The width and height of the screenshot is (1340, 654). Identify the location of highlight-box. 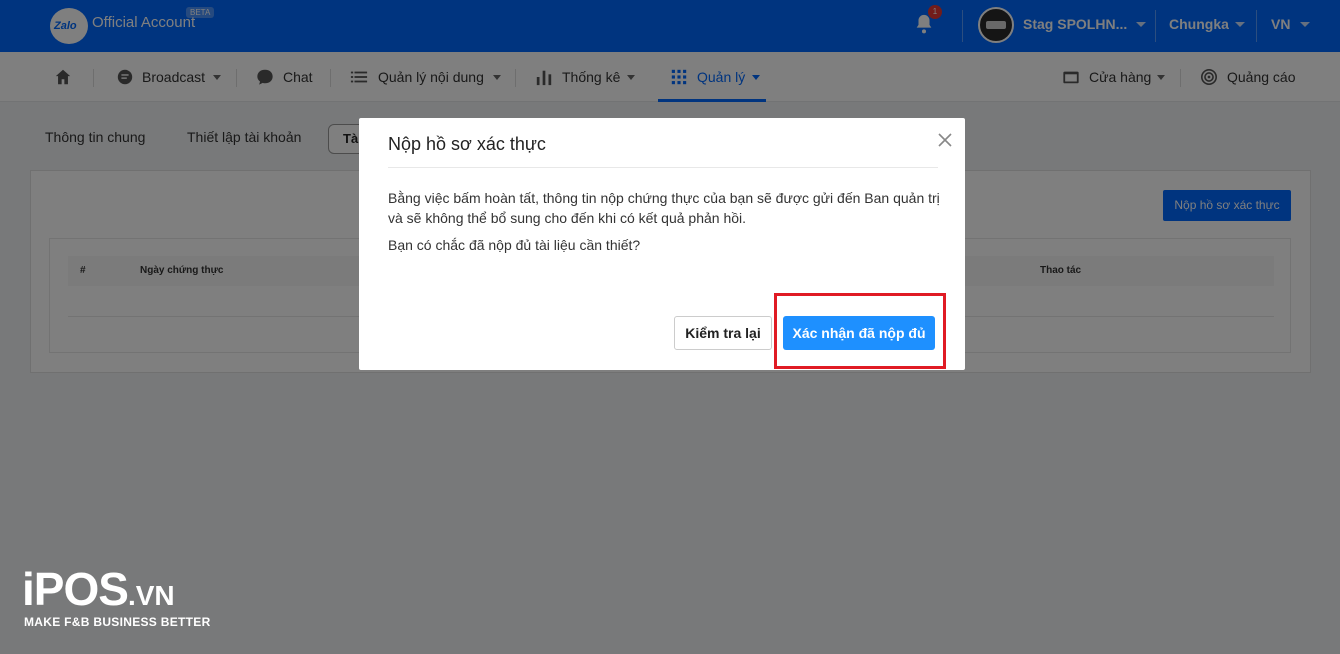
(860, 331).